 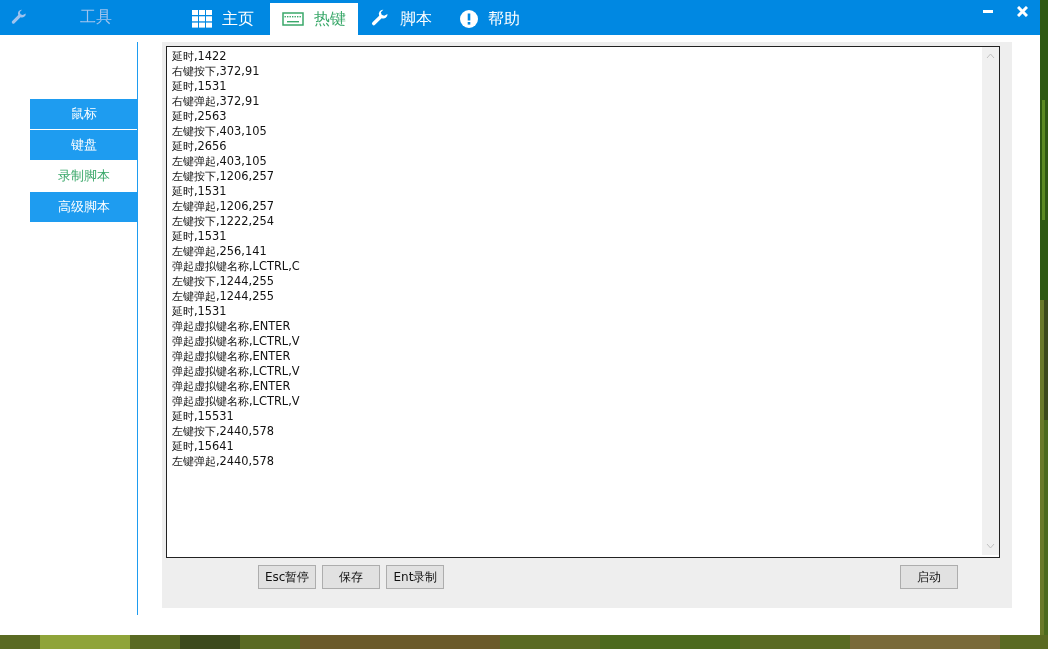 What do you see at coordinates (1022, 11) in the screenshot?
I see `close-icon` at bounding box center [1022, 11].